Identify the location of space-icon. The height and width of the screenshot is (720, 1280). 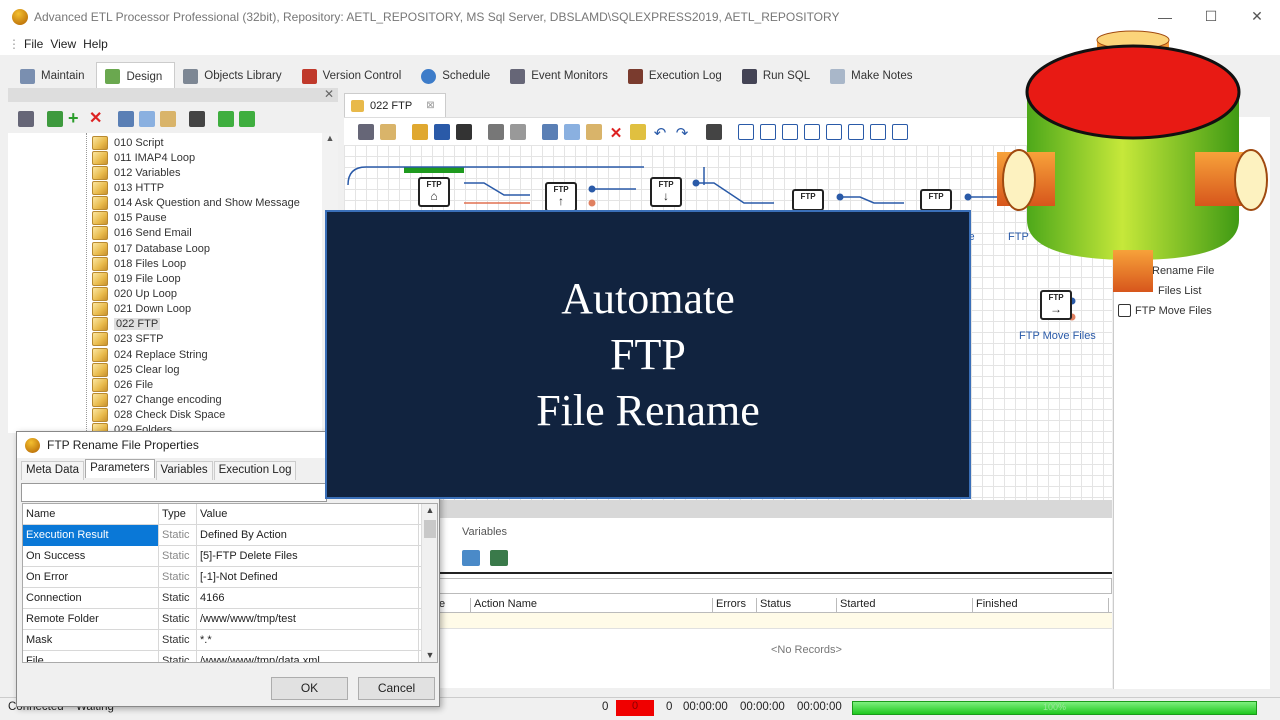
(878, 131).